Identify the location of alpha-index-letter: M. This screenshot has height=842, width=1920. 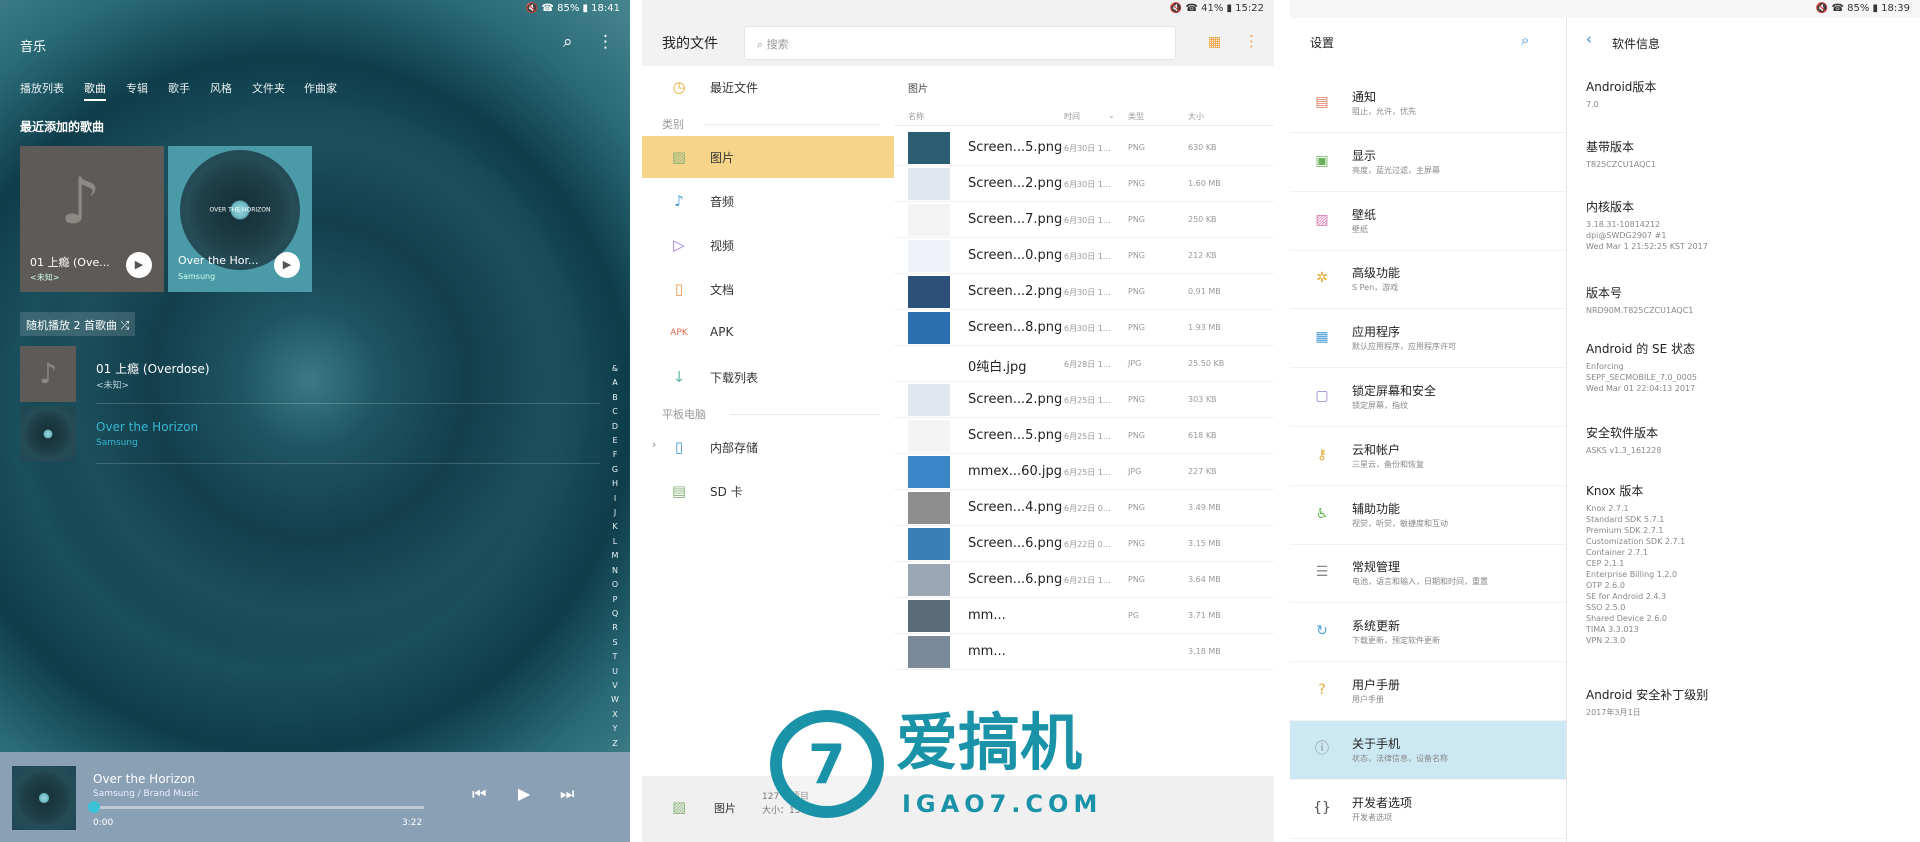
(615, 556).